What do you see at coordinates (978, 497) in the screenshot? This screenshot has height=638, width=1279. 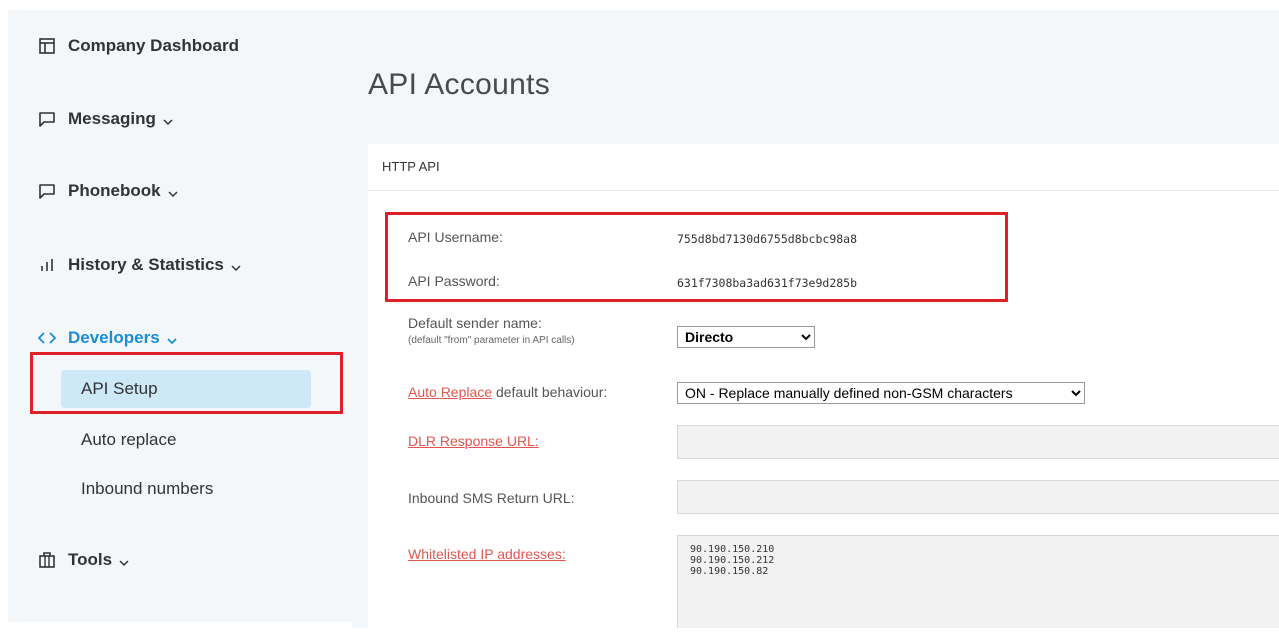 I see `inbound-sms-return-url-input` at bounding box center [978, 497].